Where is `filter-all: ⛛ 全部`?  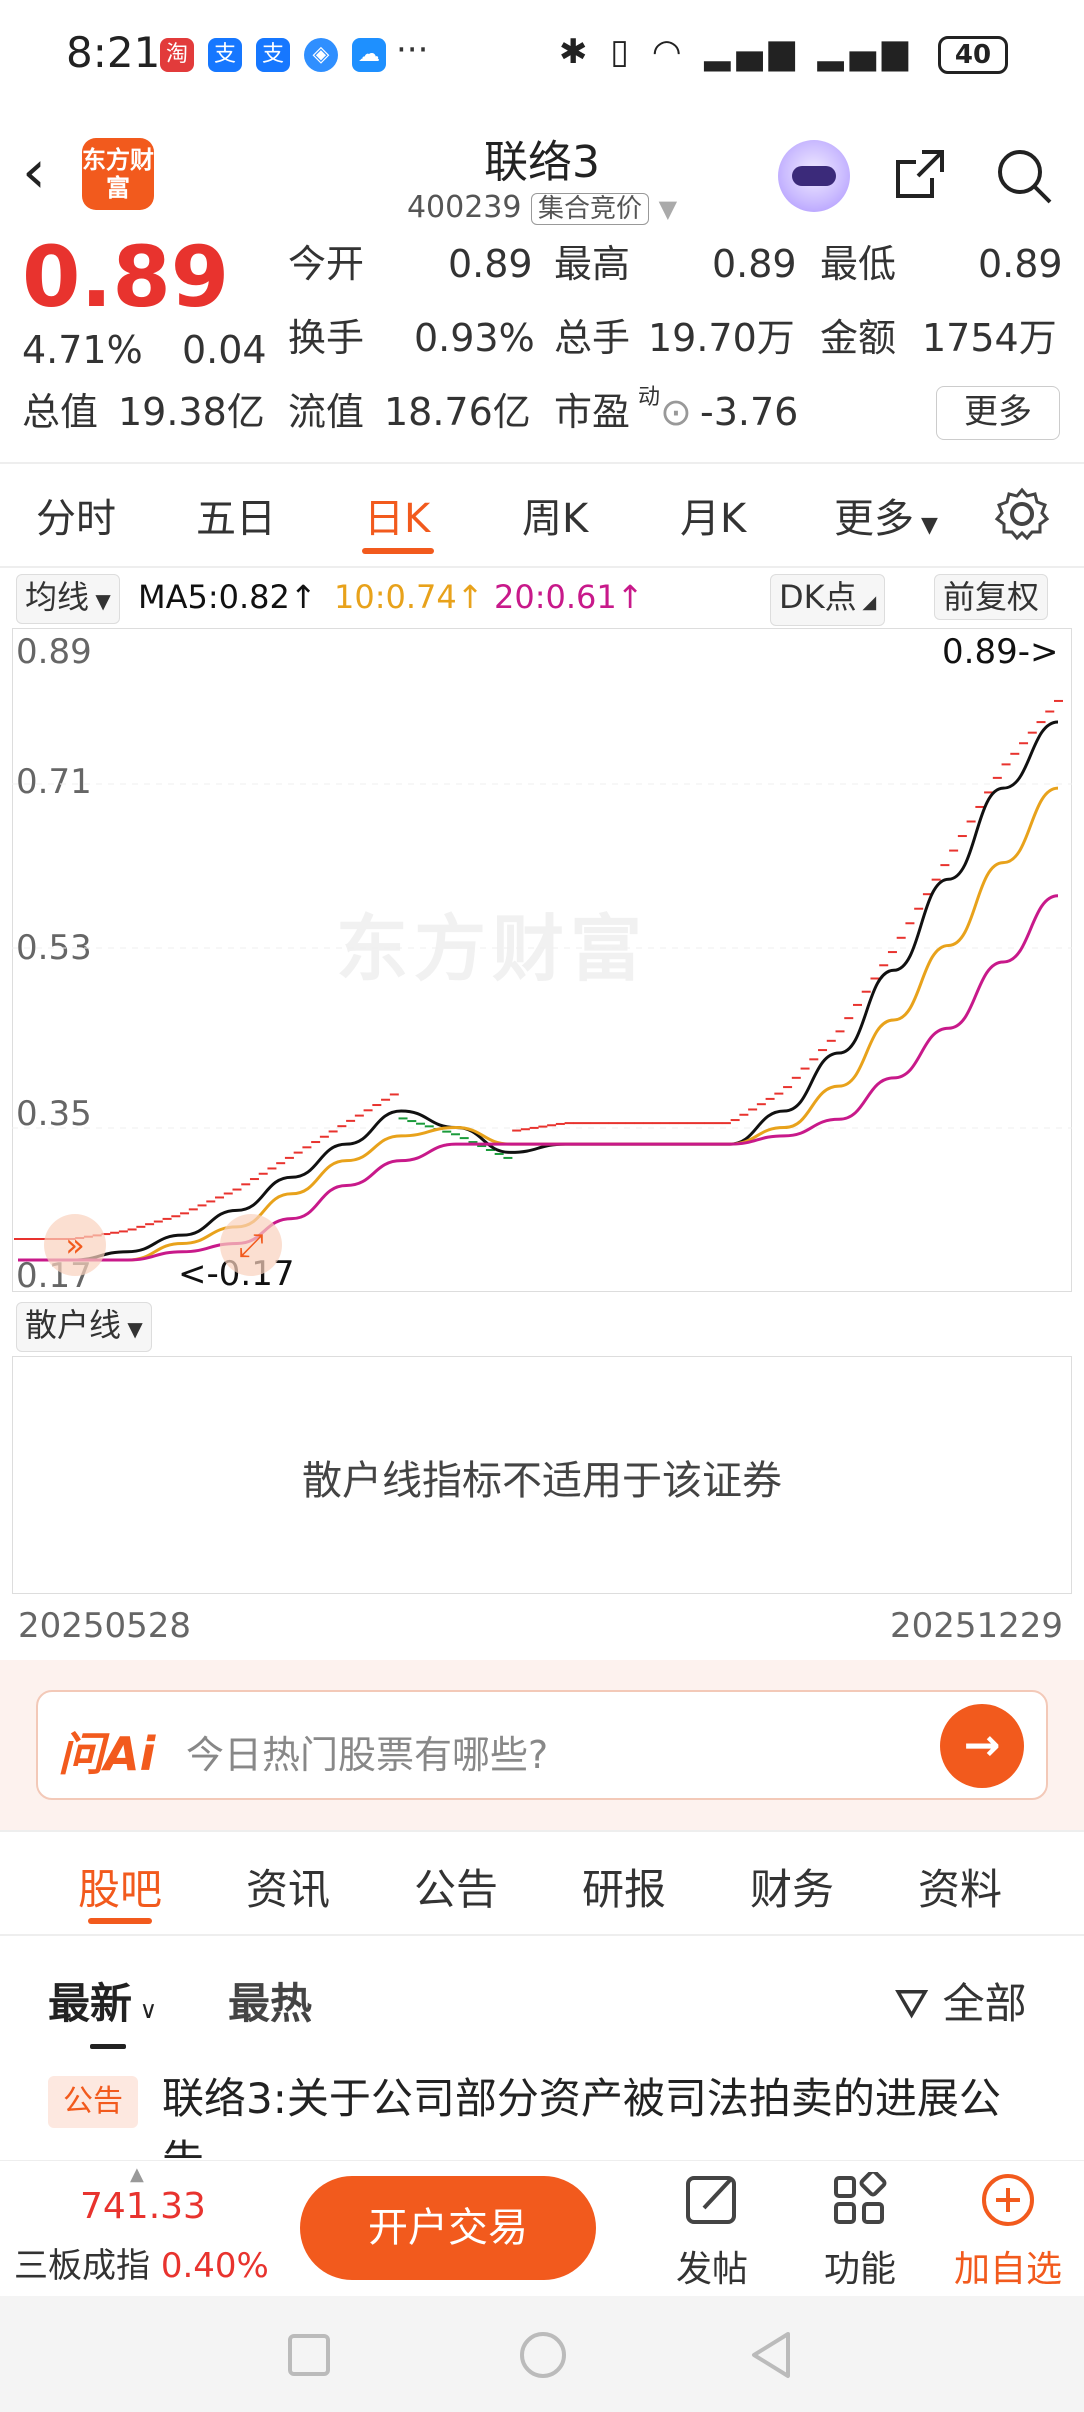 filter-all: ⛛ 全部 is located at coordinates (960, 2000).